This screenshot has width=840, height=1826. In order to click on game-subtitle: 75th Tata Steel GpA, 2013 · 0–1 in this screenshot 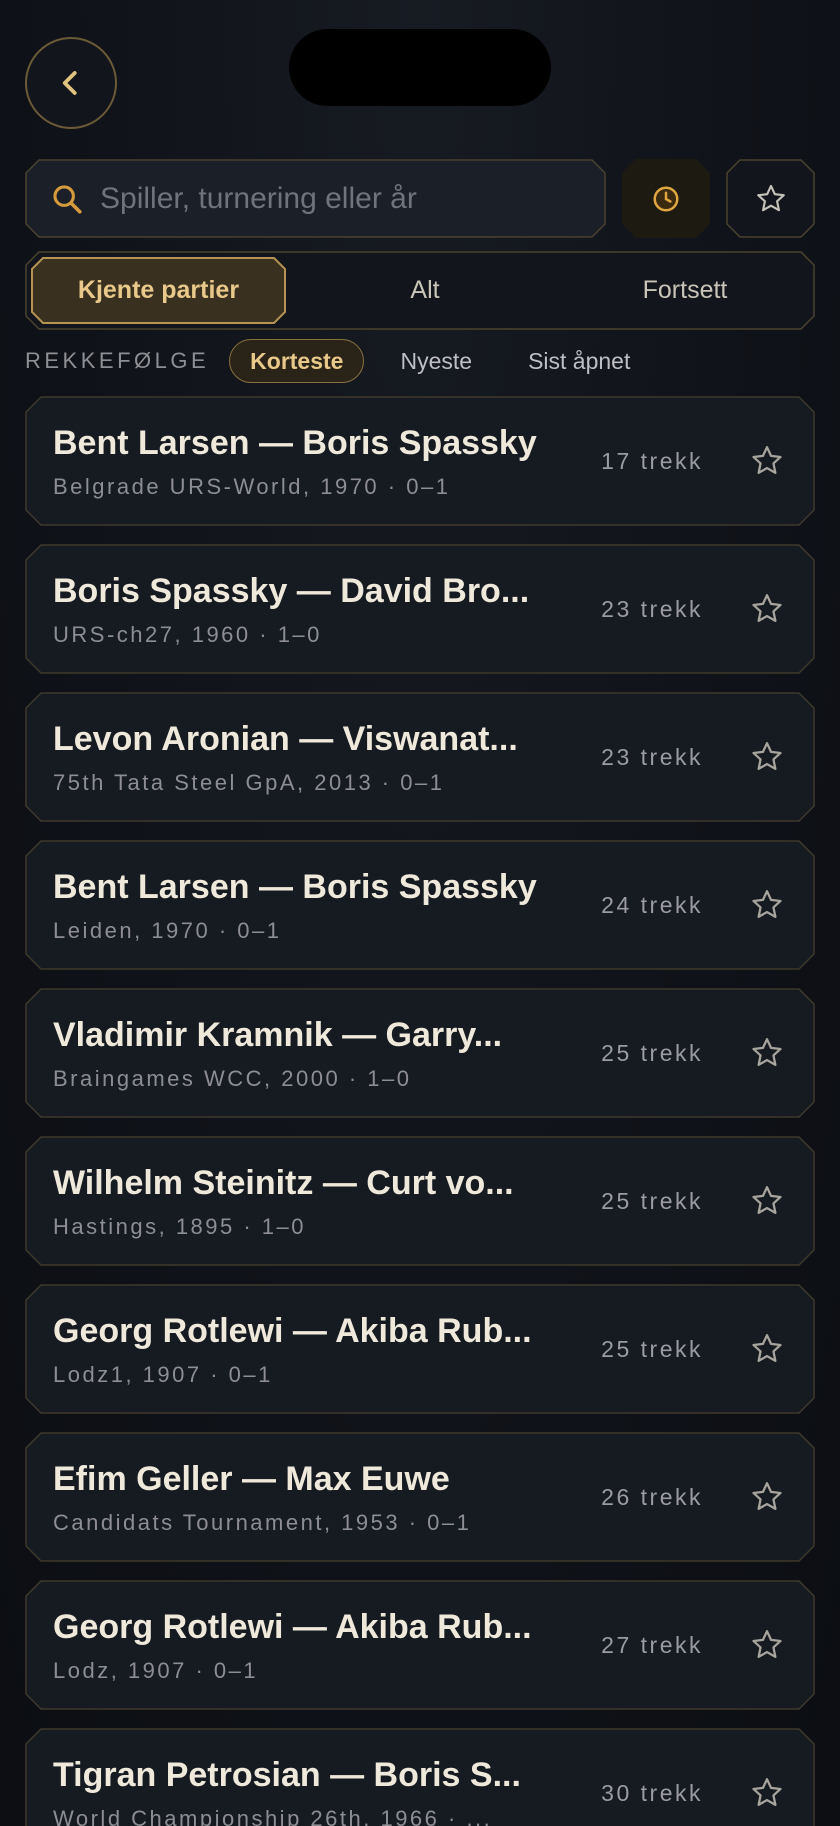, I will do `click(249, 782)`.